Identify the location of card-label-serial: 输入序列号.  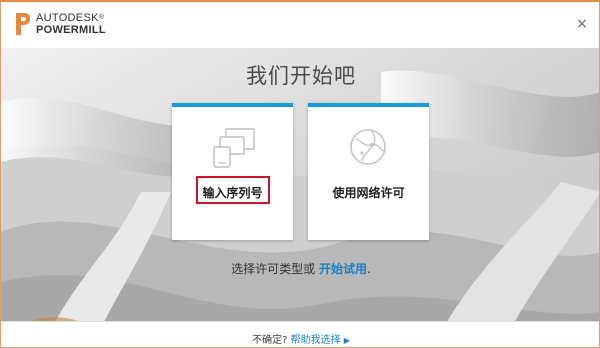
(232, 193).